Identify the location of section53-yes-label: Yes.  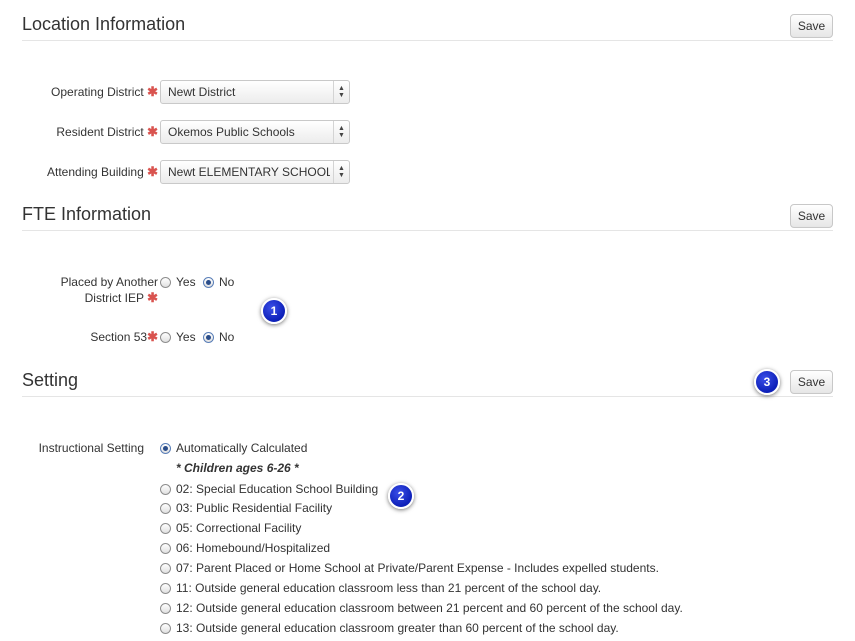
(186, 337).